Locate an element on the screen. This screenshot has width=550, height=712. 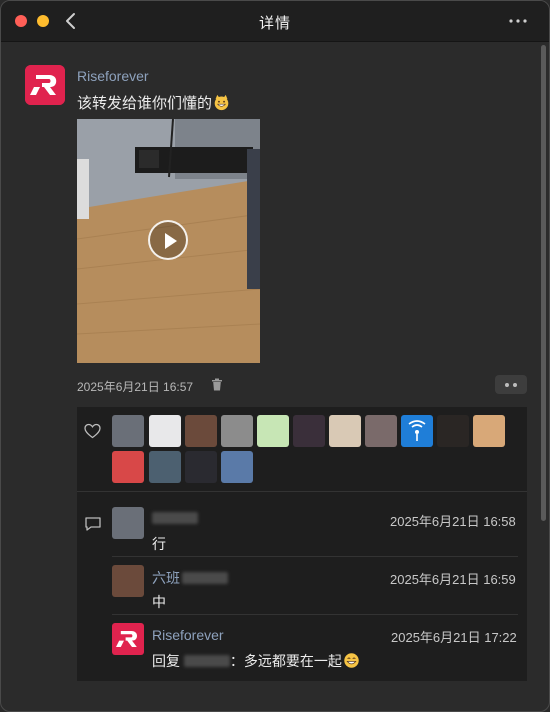
title-bar: 详情 is located at coordinates (275, 21).